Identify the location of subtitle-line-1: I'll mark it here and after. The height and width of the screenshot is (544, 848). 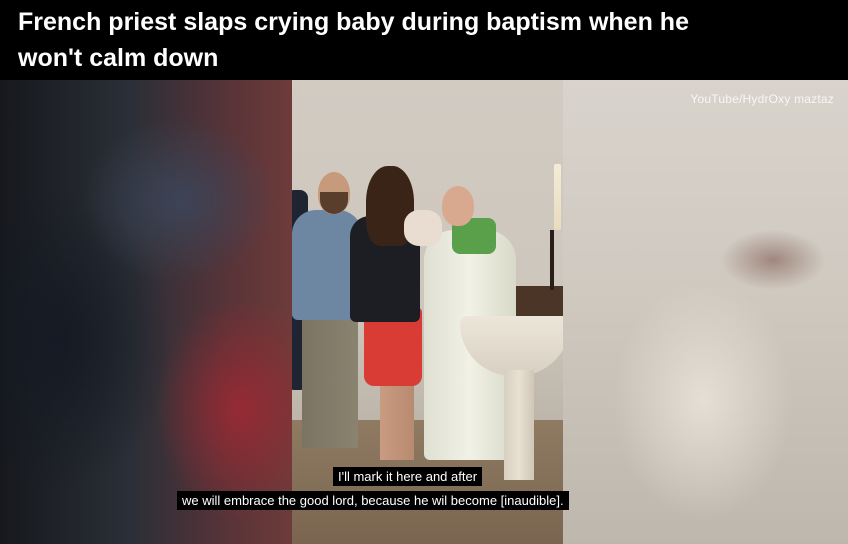
(408, 476).